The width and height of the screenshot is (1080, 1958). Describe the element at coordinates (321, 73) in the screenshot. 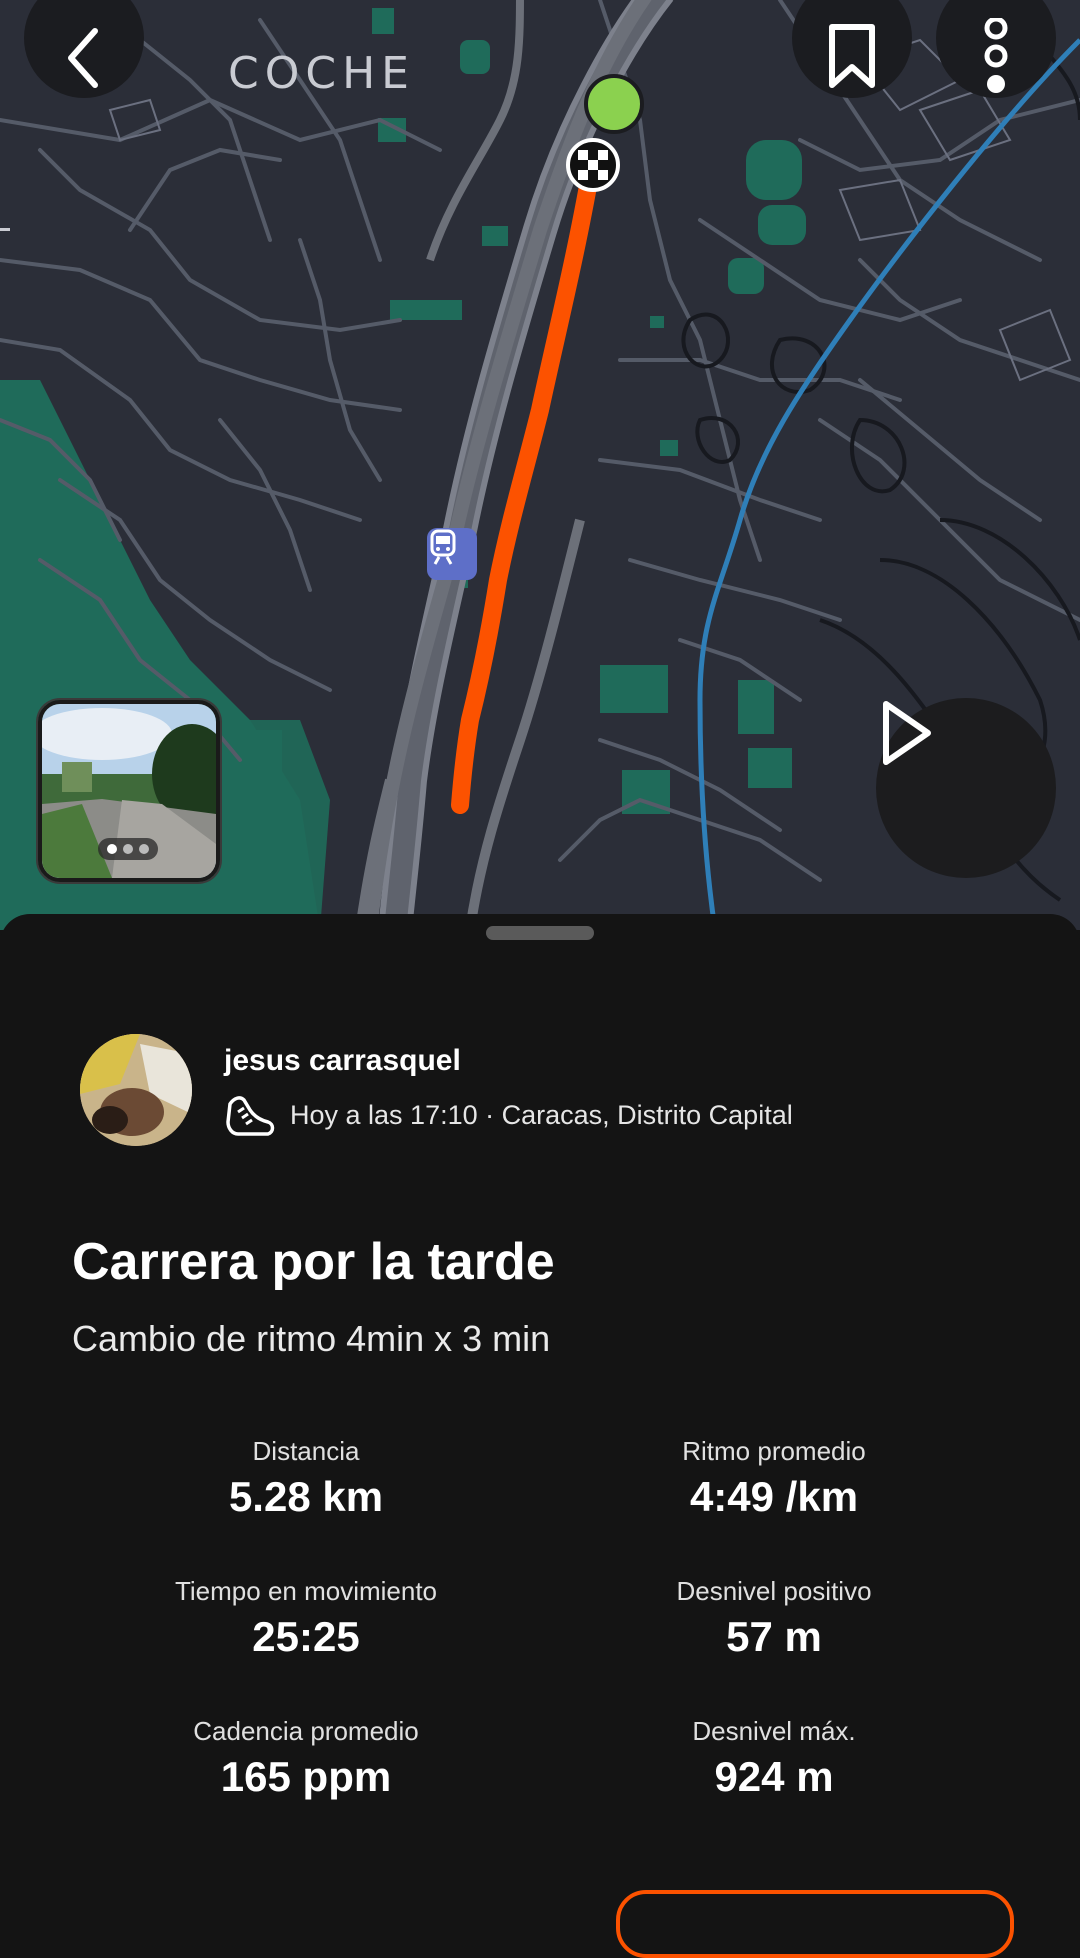

I see `area-label: COCHE` at that location.